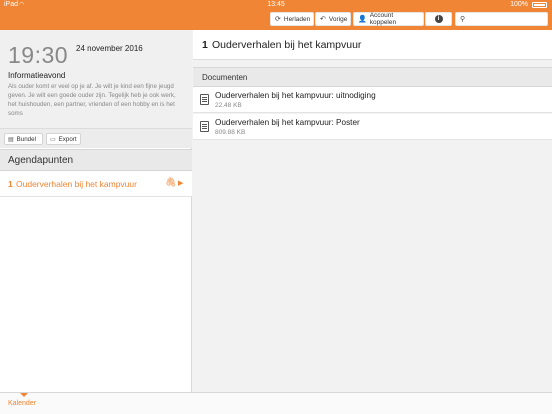  What do you see at coordinates (109, 48) in the screenshot?
I see `event-date: 24 november 2016` at bounding box center [109, 48].